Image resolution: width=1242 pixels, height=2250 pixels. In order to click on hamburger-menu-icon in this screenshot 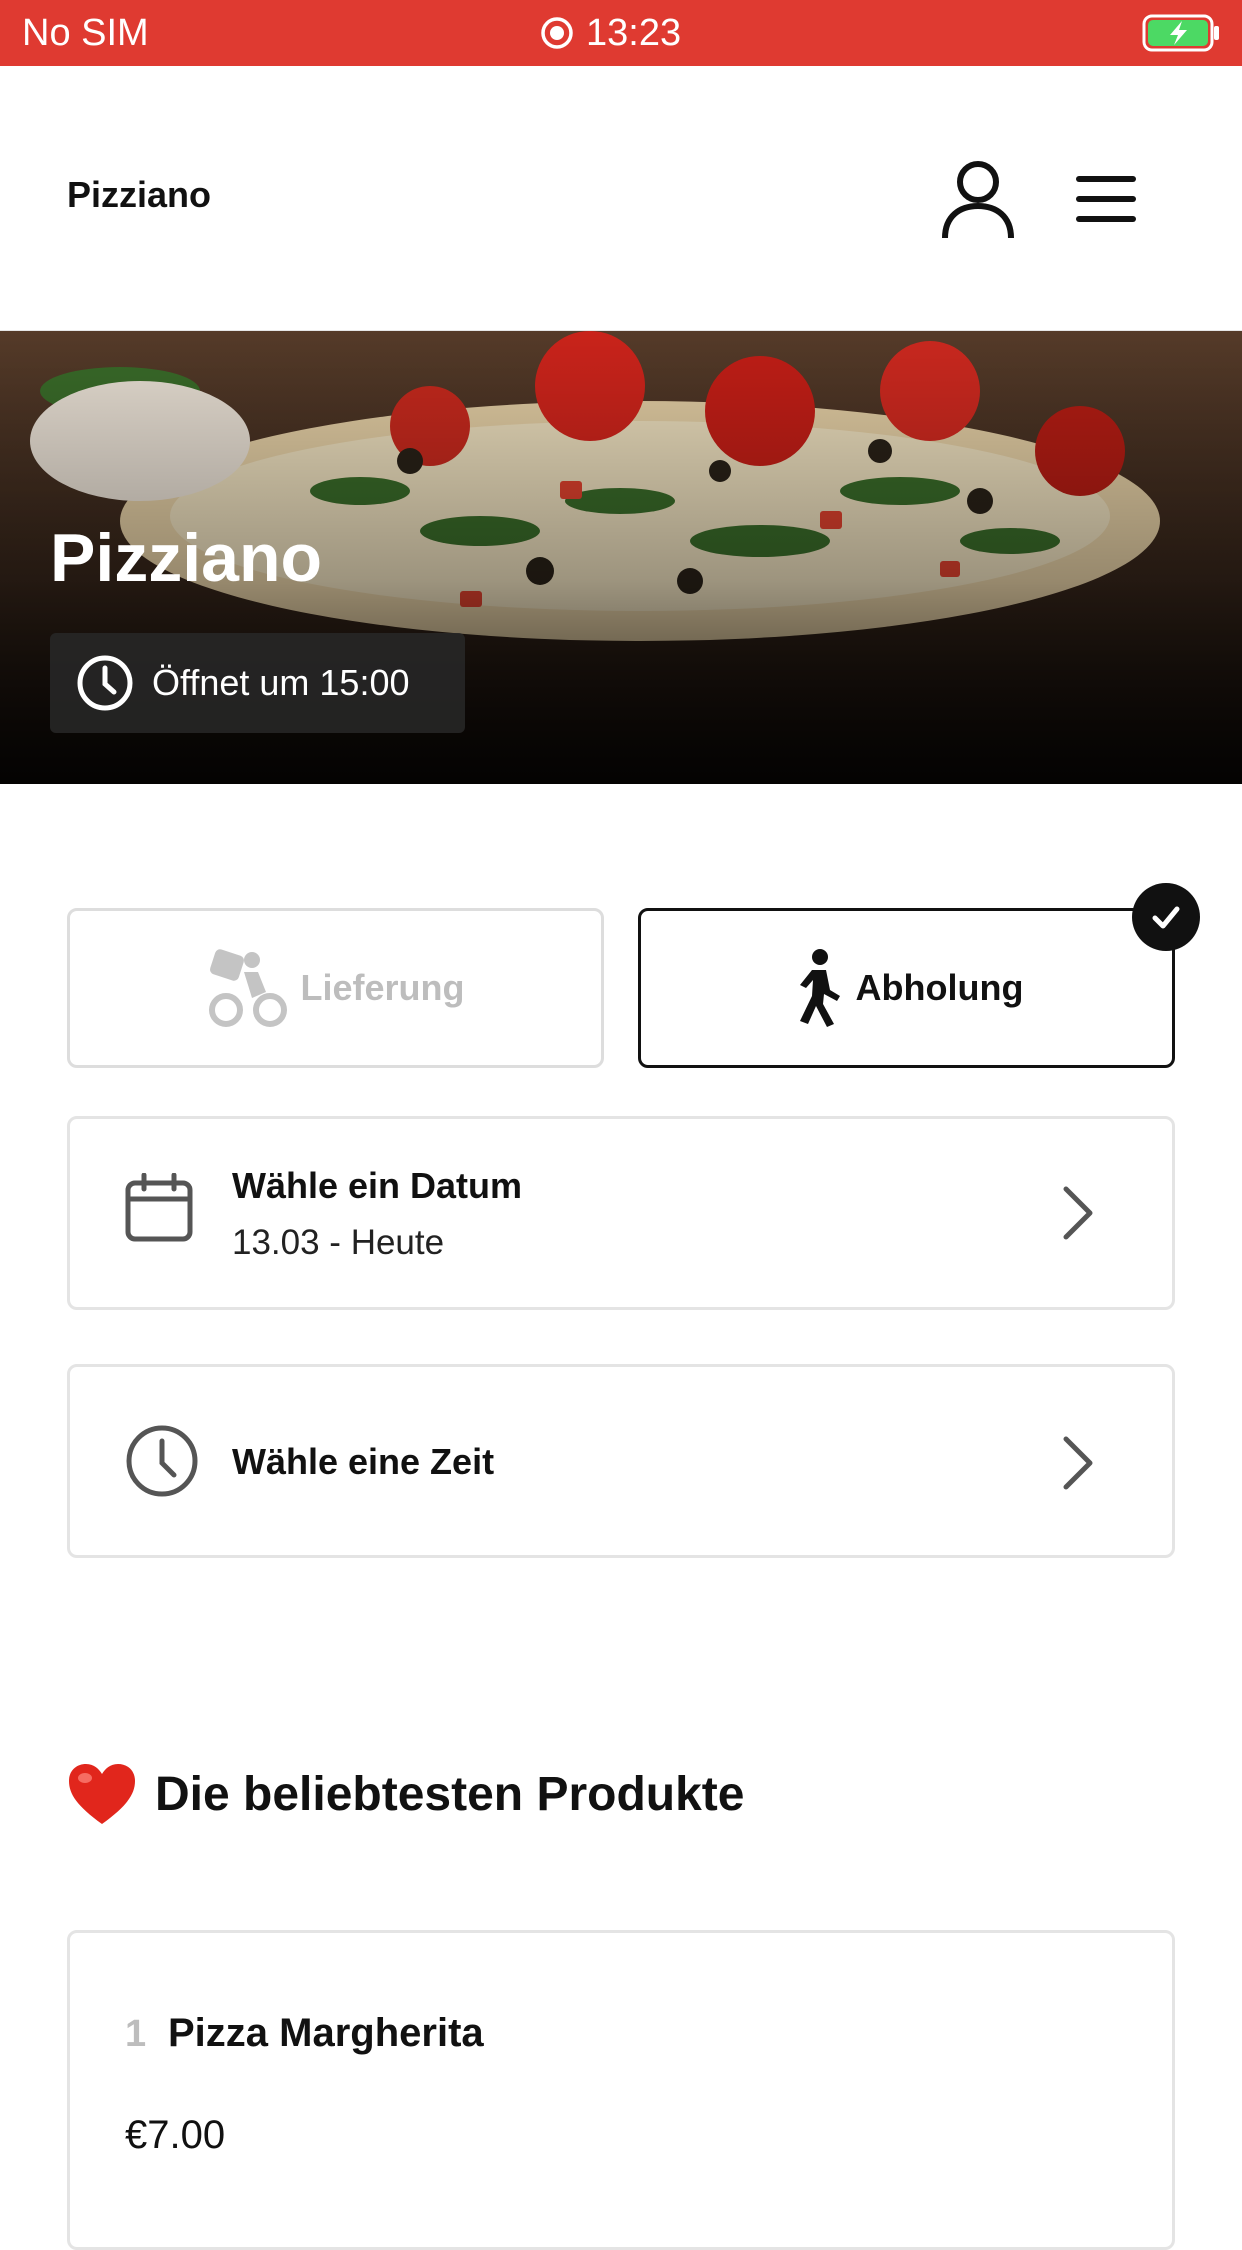, I will do `click(1108, 199)`.